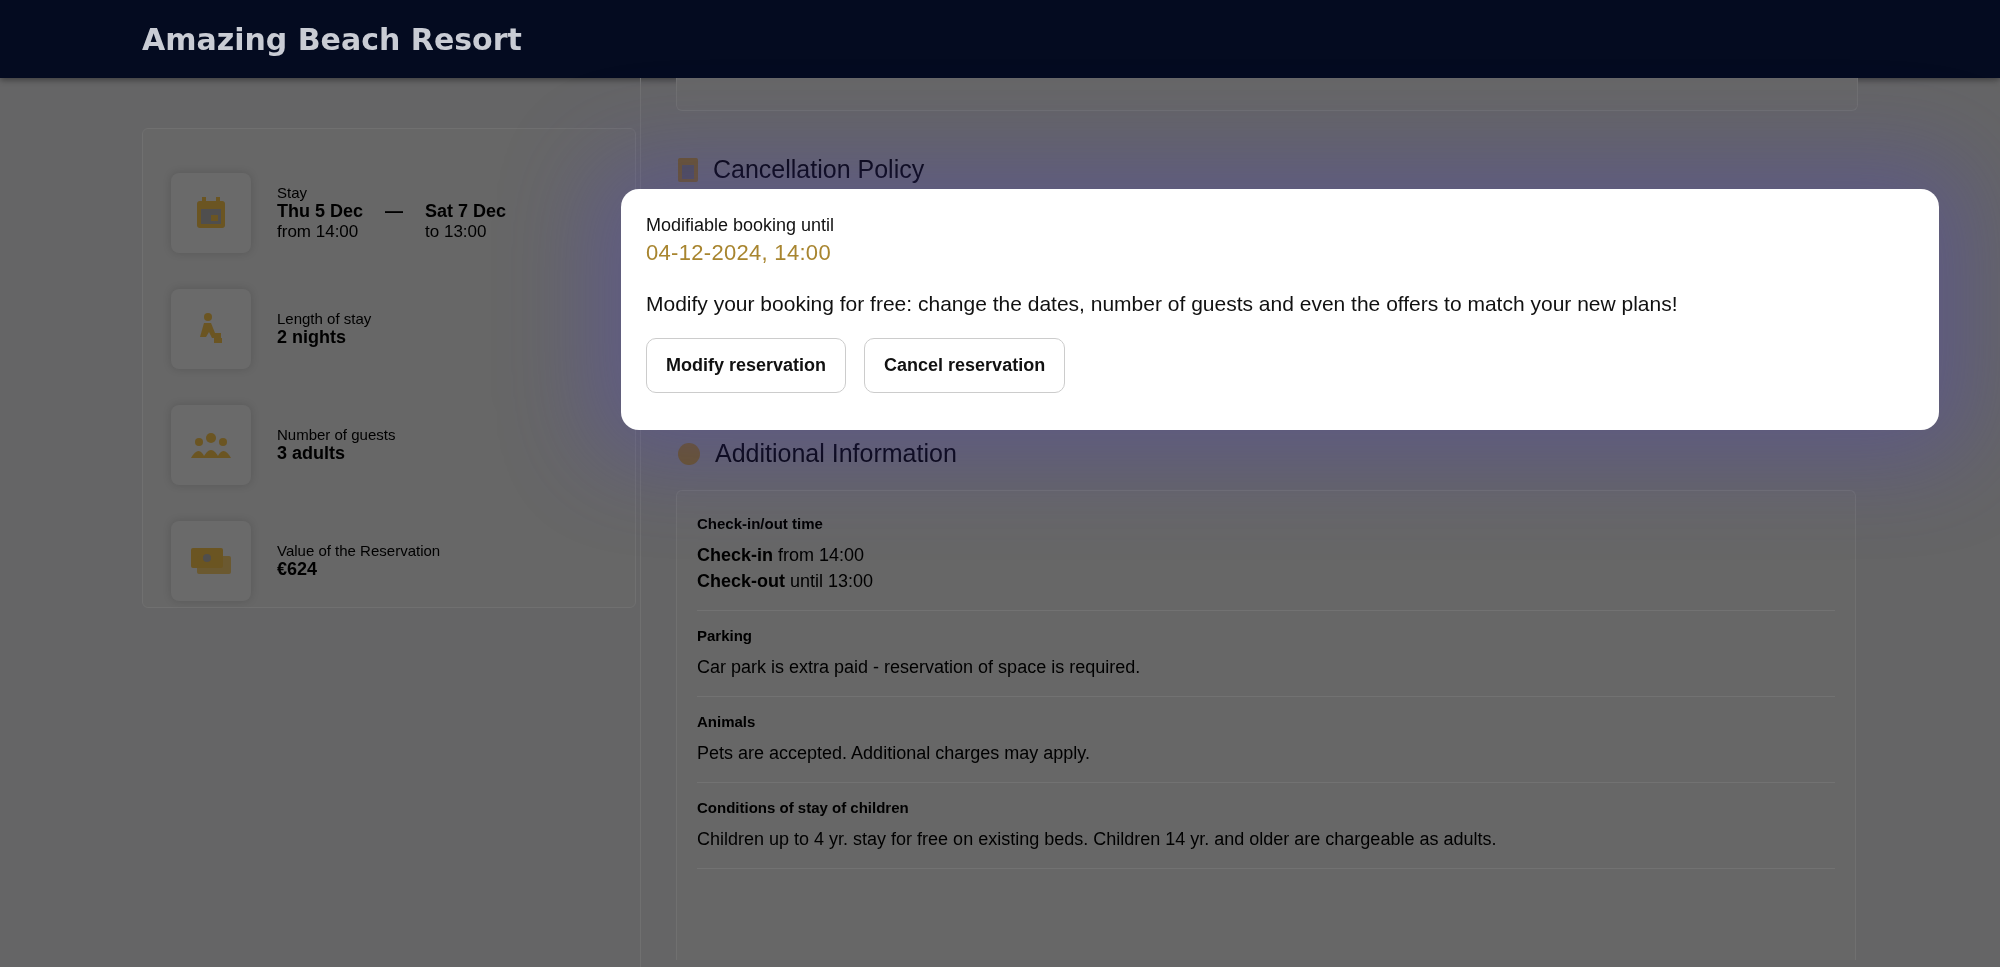 Image resolution: width=2000 pixels, height=967 pixels. I want to click on info-title: Animals, so click(726, 721).